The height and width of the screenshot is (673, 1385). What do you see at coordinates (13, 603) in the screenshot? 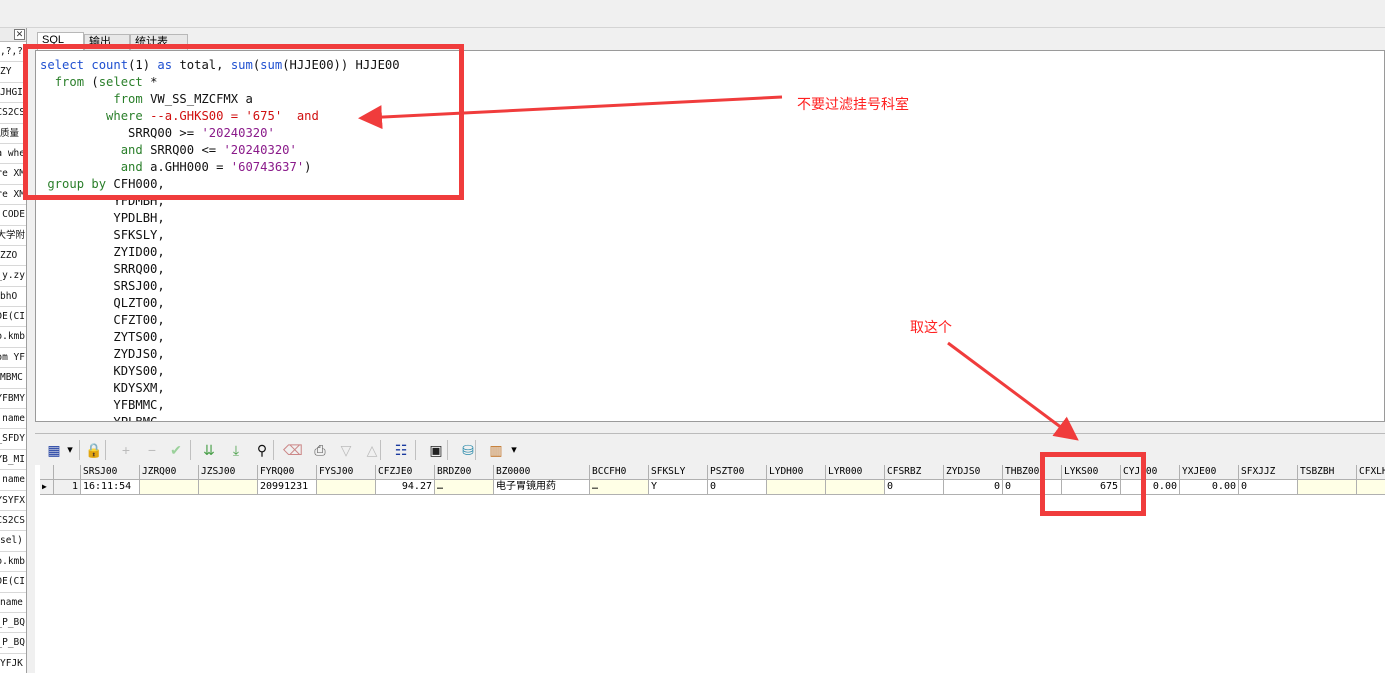
I see `object-list-item: name` at bounding box center [13, 603].